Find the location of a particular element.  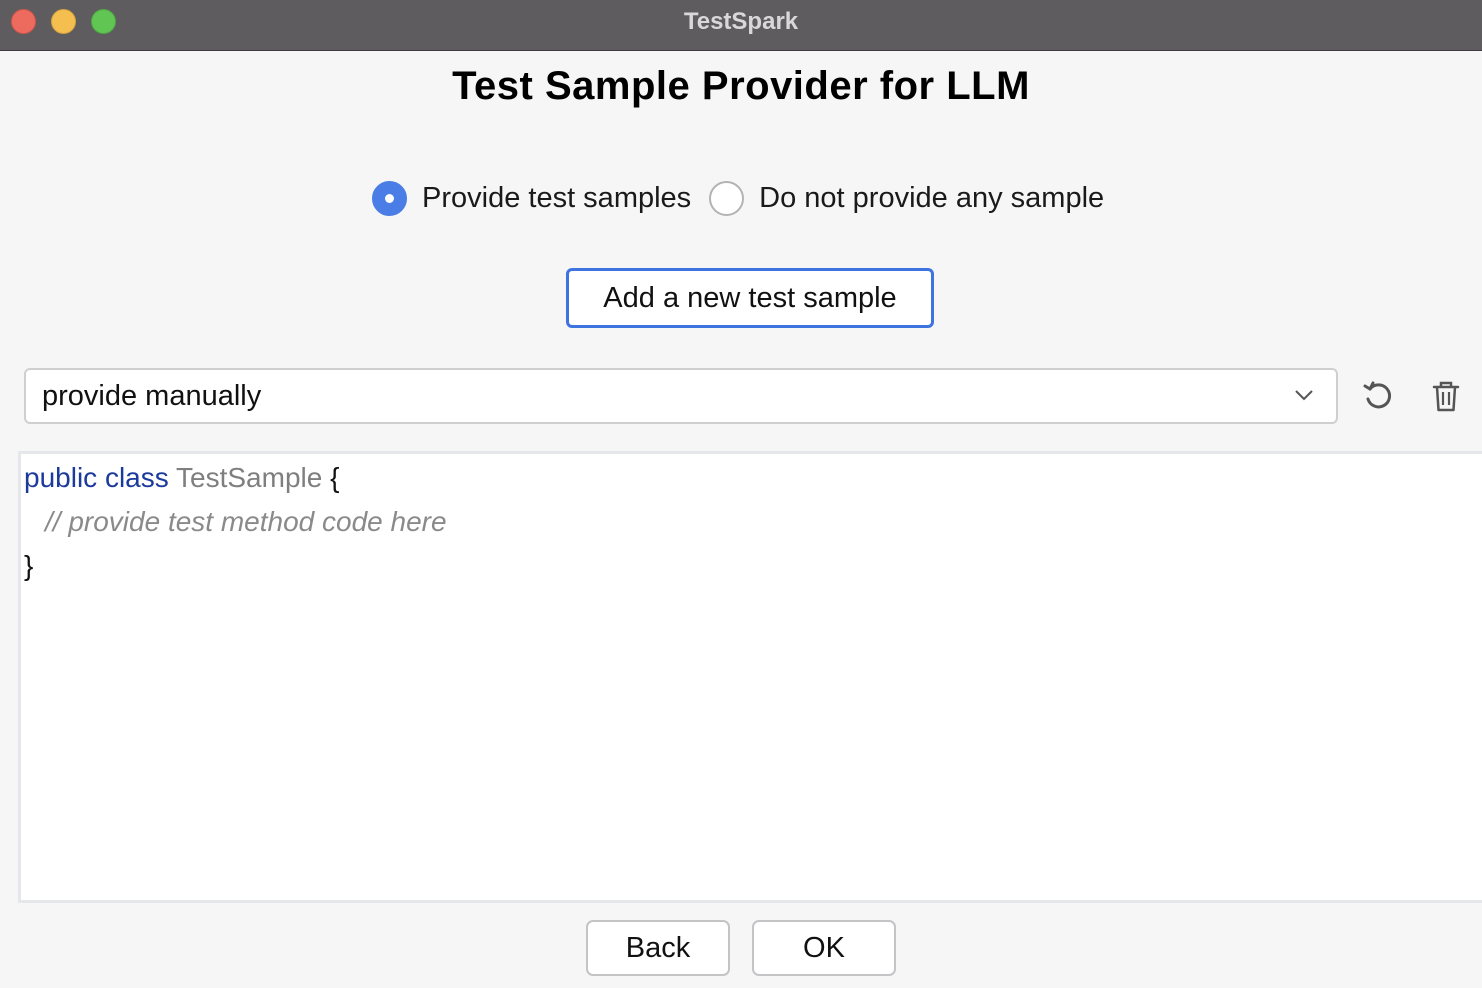

code-line-1: public class TestSample { is located at coordinates (181, 478).